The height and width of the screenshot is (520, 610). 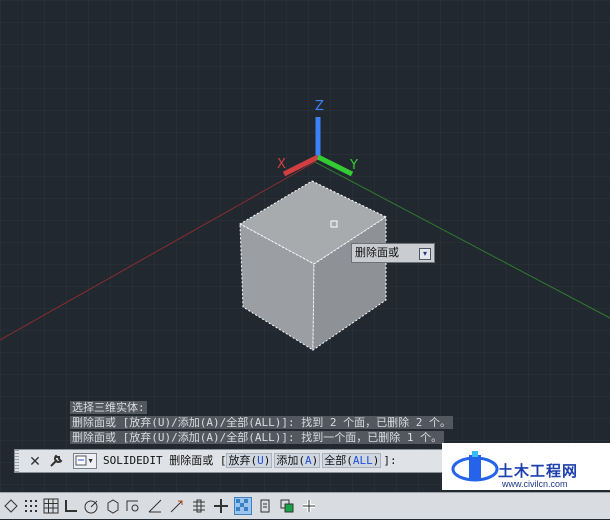 I want to click on grid-display-icon, so click(x=51, y=506).